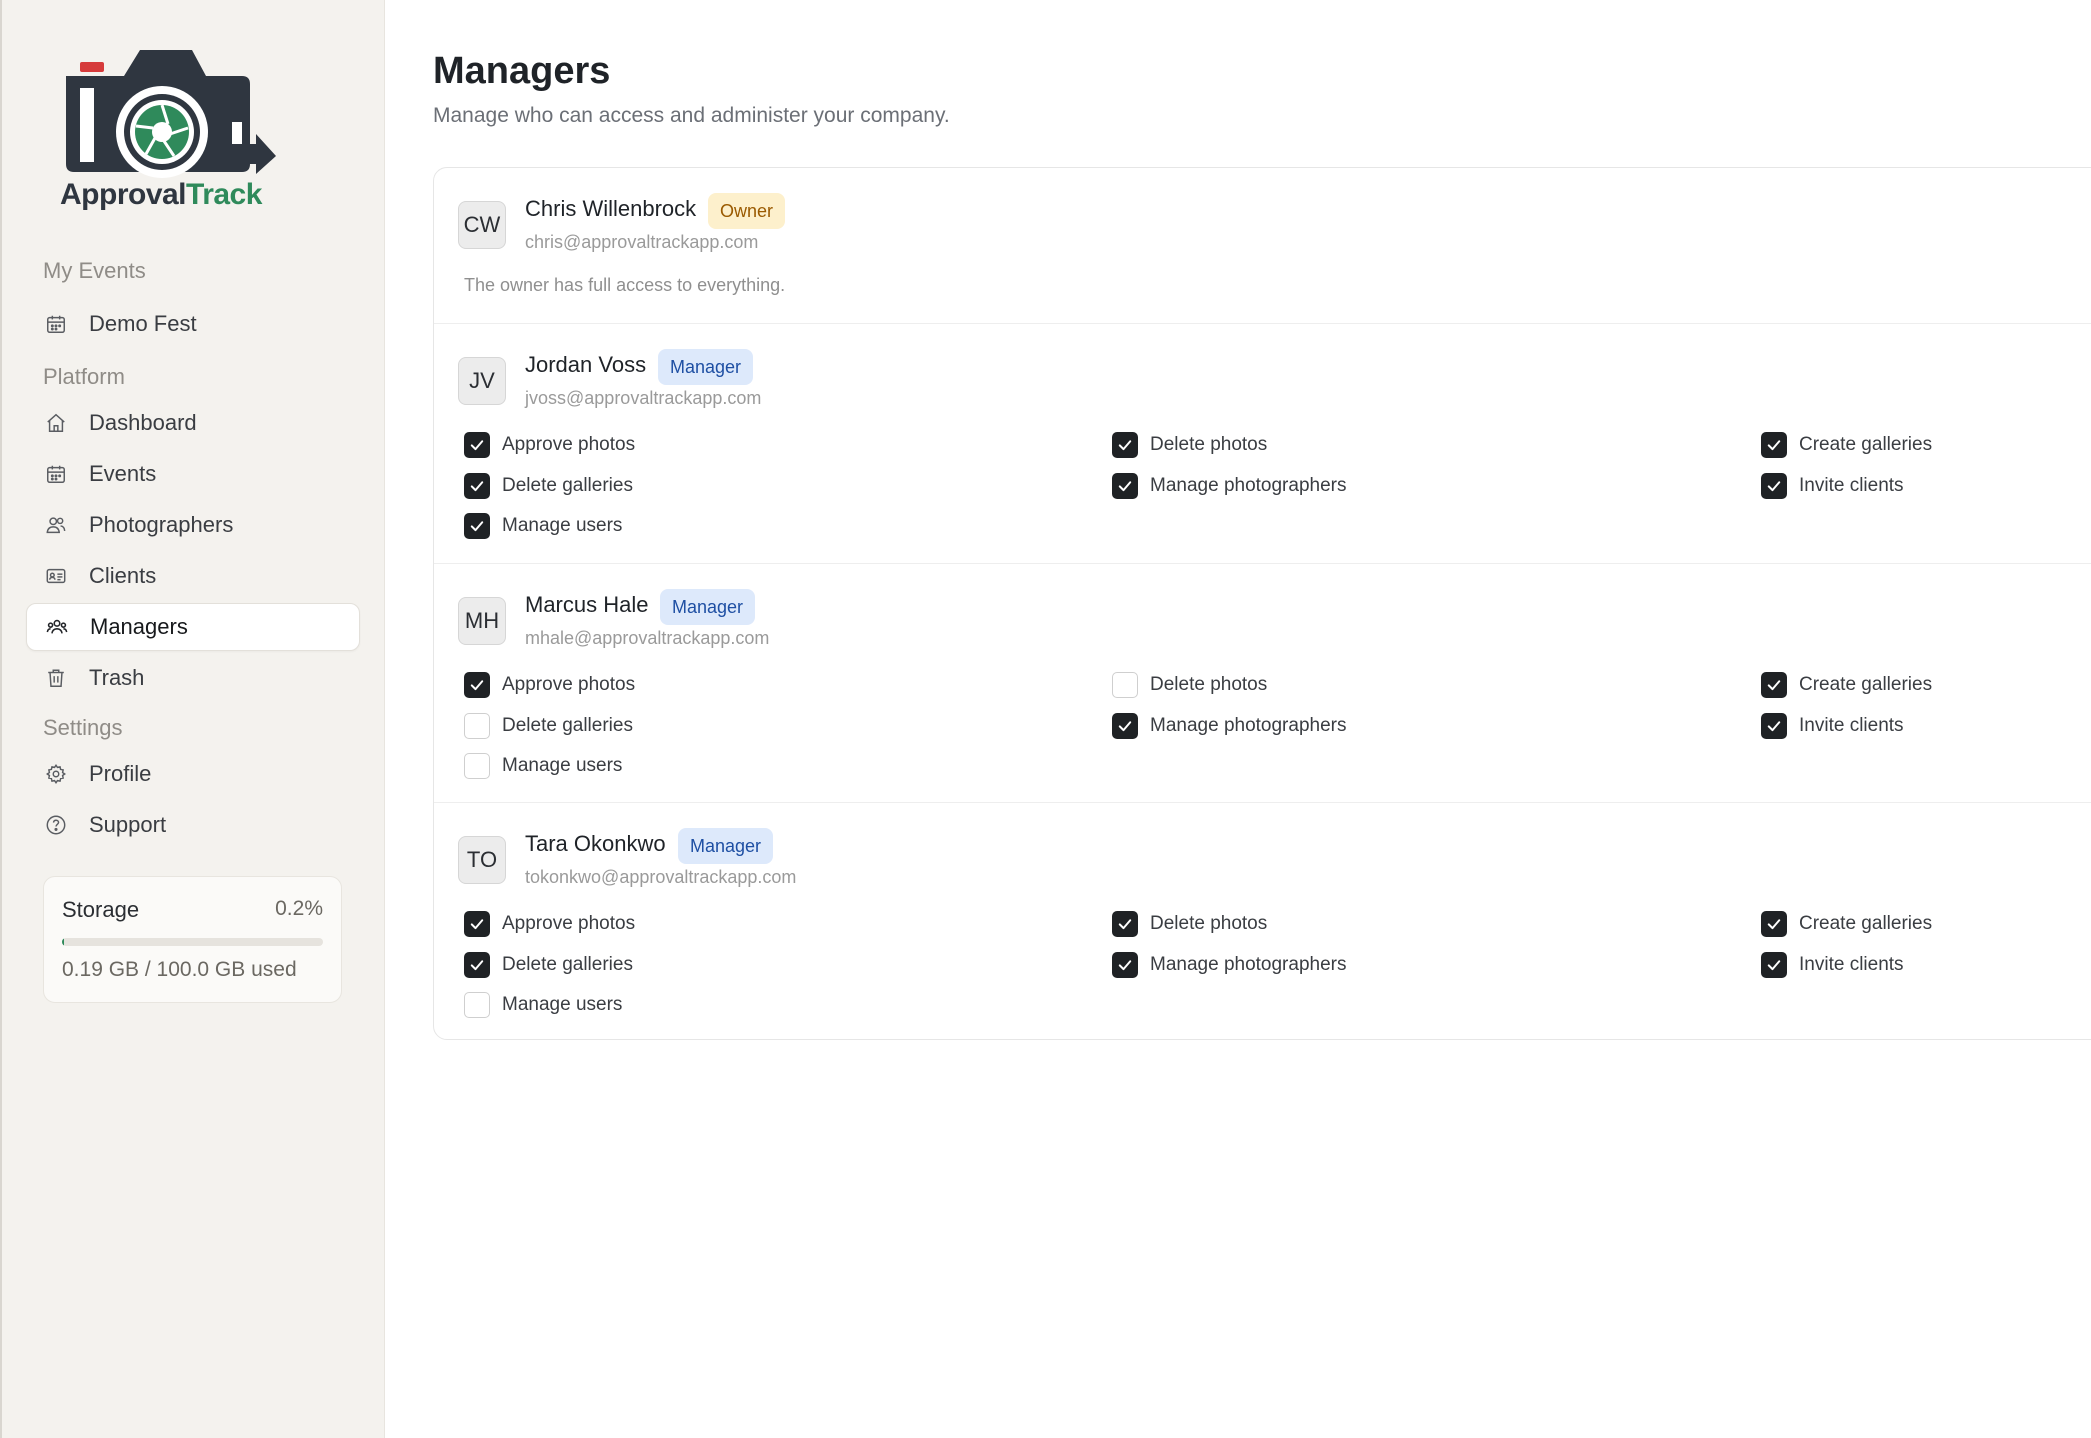  Describe the element at coordinates (56, 678) in the screenshot. I see `trash-icon` at that location.